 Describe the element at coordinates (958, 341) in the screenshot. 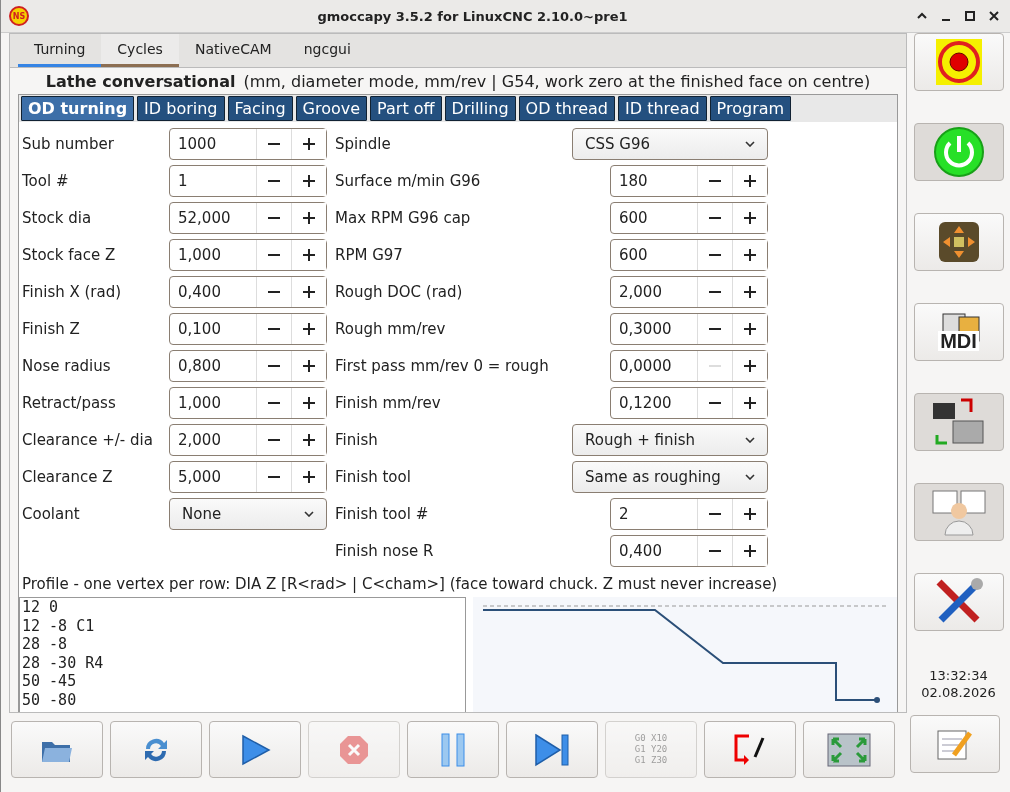

I see `mdi-label: MDI` at that location.